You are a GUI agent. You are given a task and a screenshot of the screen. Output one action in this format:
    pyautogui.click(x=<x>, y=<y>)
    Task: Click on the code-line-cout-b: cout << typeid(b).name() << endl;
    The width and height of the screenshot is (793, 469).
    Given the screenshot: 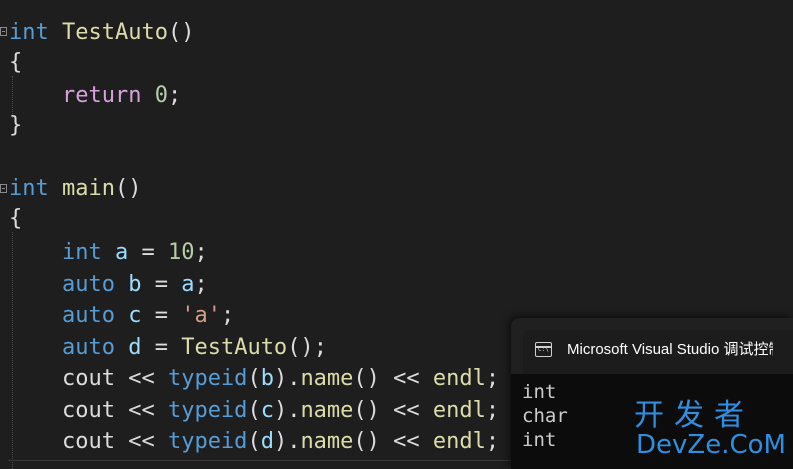 What is the action you would take?
    pyautogui.click(x=254, y=378)
    